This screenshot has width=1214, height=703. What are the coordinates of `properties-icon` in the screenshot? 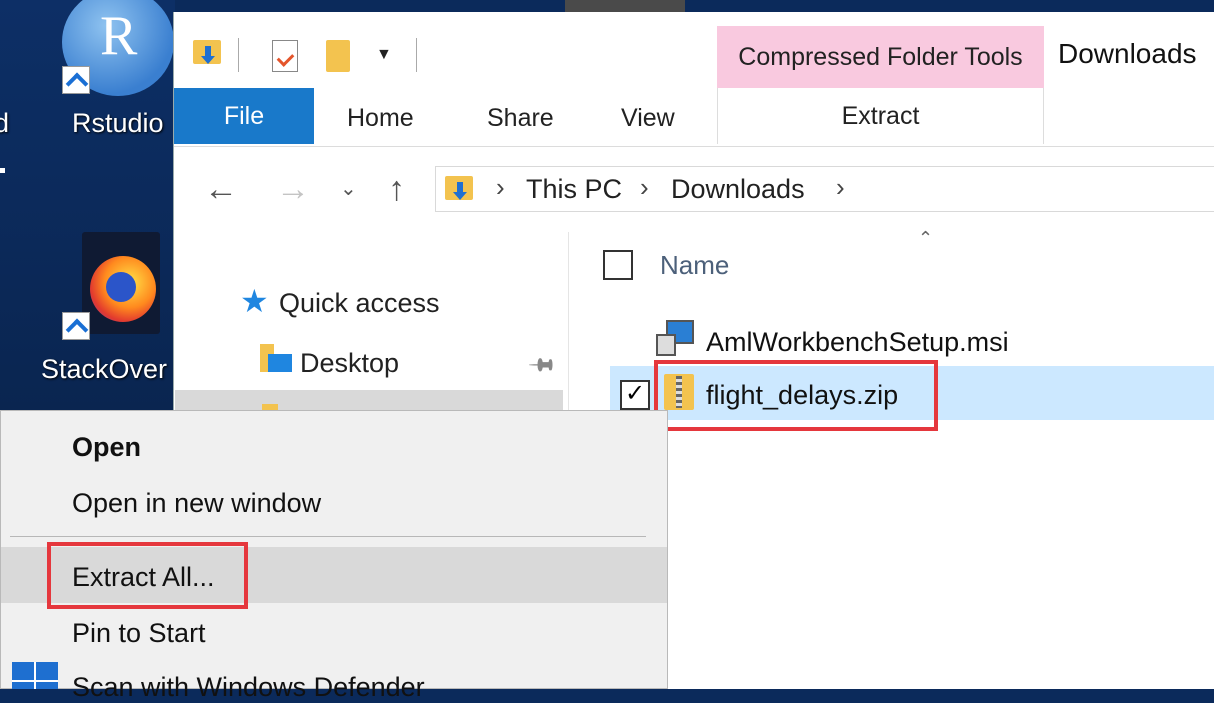 It's located at (285, 56).